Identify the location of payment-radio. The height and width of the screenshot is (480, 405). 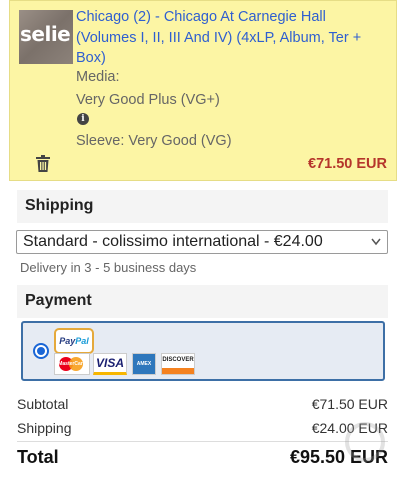
(41, 351).